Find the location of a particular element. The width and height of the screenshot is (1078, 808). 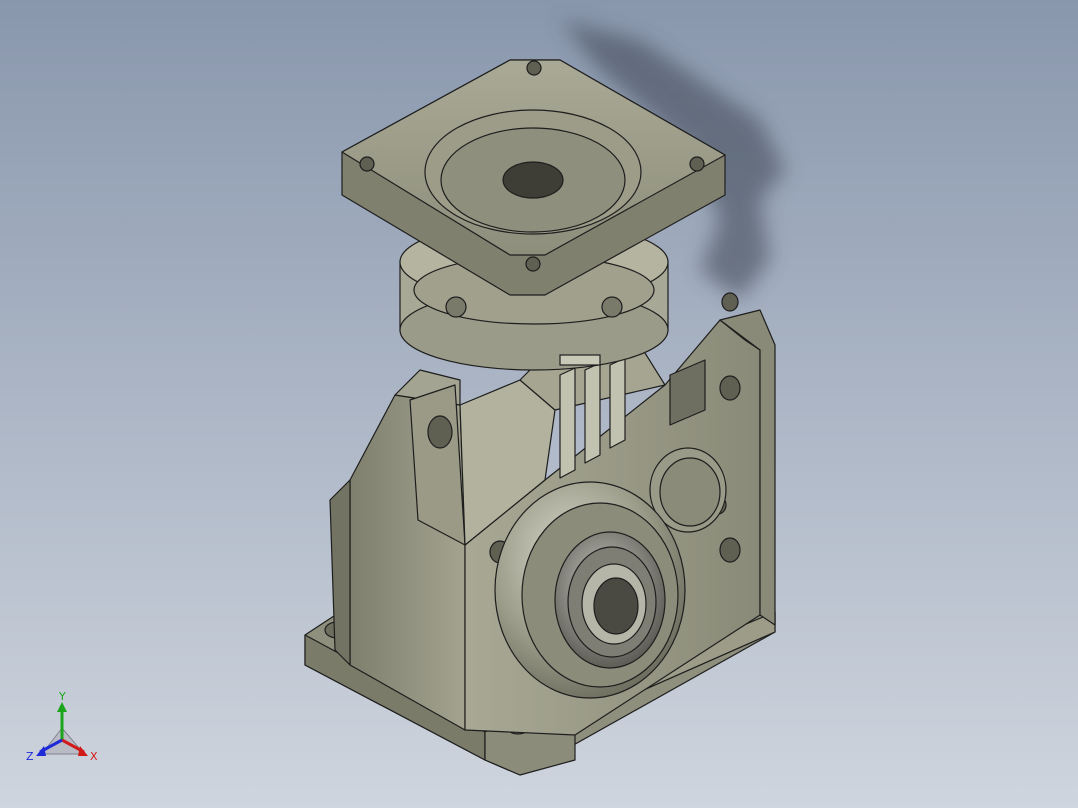

triad-graphic: Y X Z is located at coordinates (62, 726).